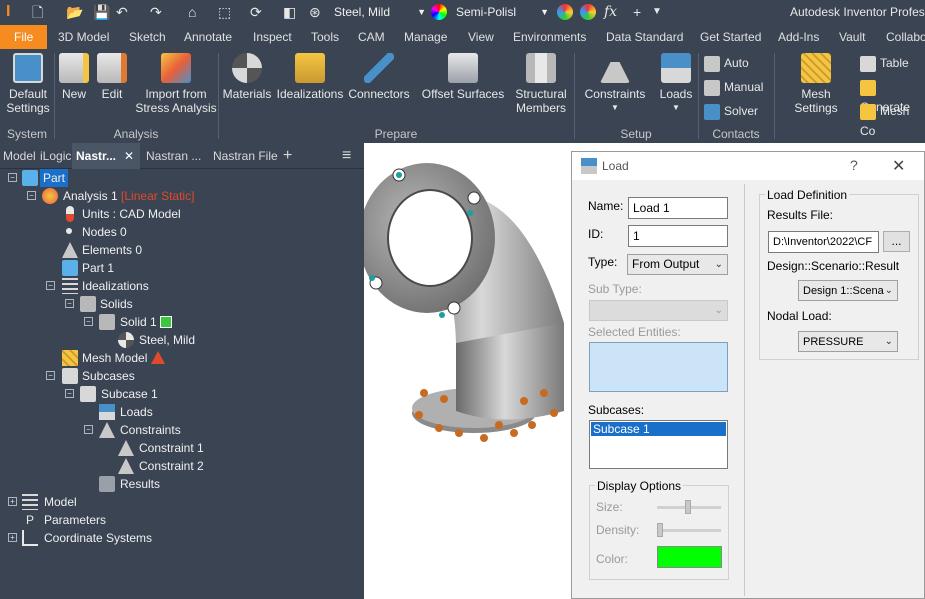 Image resolution: width=925 pixels, height=599 pixels. Describe the element at coordinates (116, 304) in the screenshot. I see `tree-solids: Solids` at that location.